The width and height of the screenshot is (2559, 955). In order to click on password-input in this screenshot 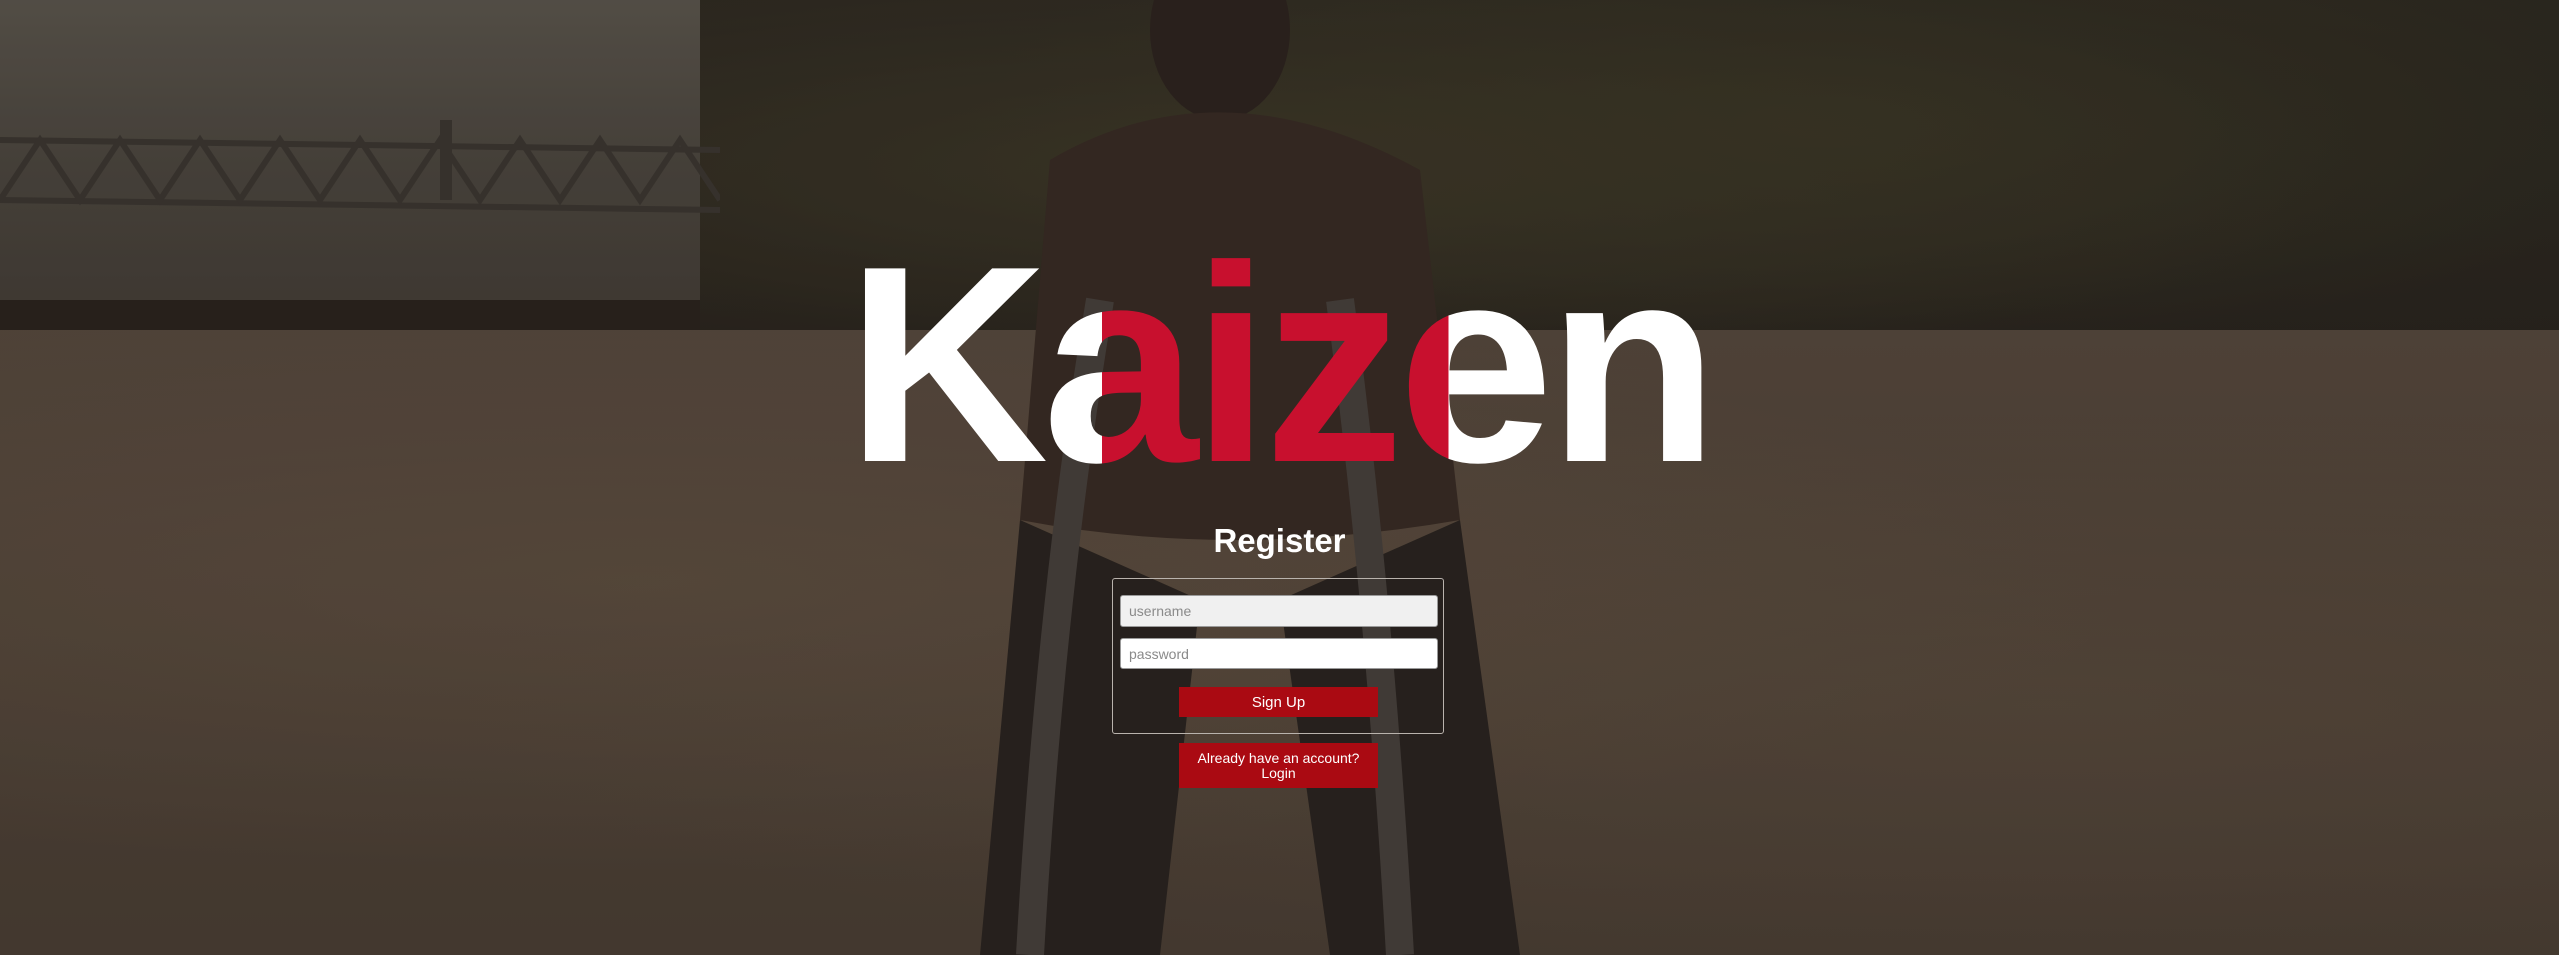, I will do `click(1279, 653)`.